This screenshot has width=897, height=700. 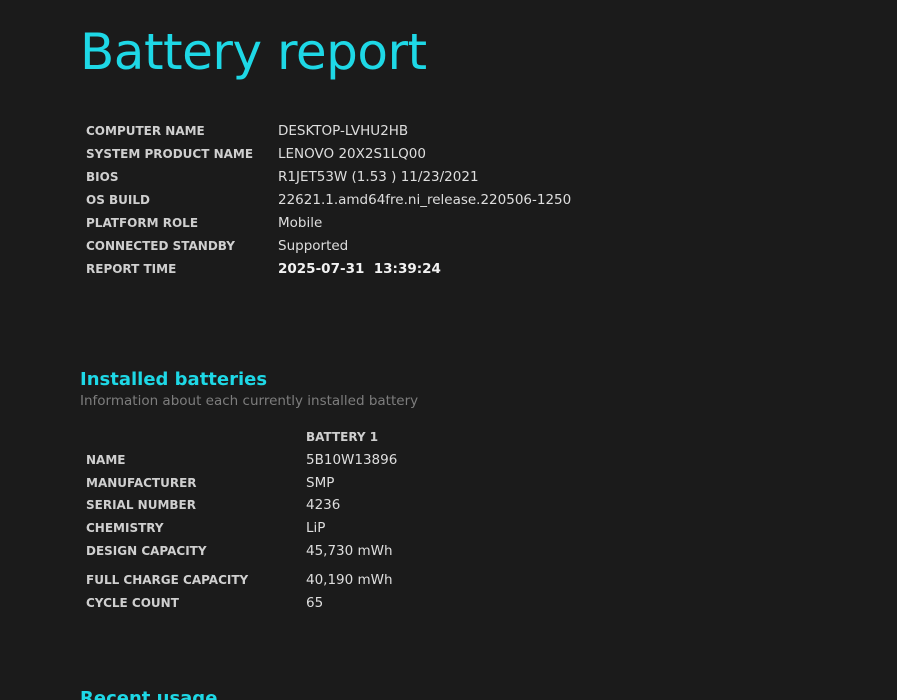 I want to click on report-time-label: REPORT TIME, so click(x=131, y=268).